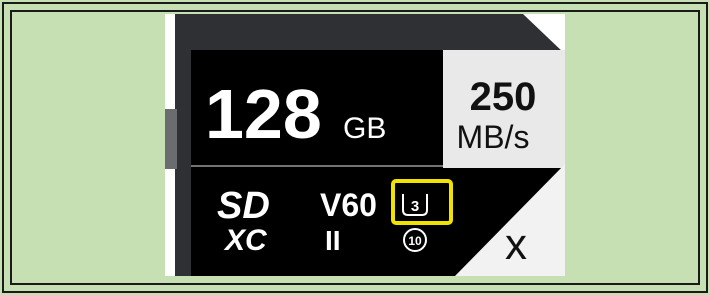 The width and height of the screenshot is (710, 295). I want to click on partial-brand-text: x, so click(516, 244).